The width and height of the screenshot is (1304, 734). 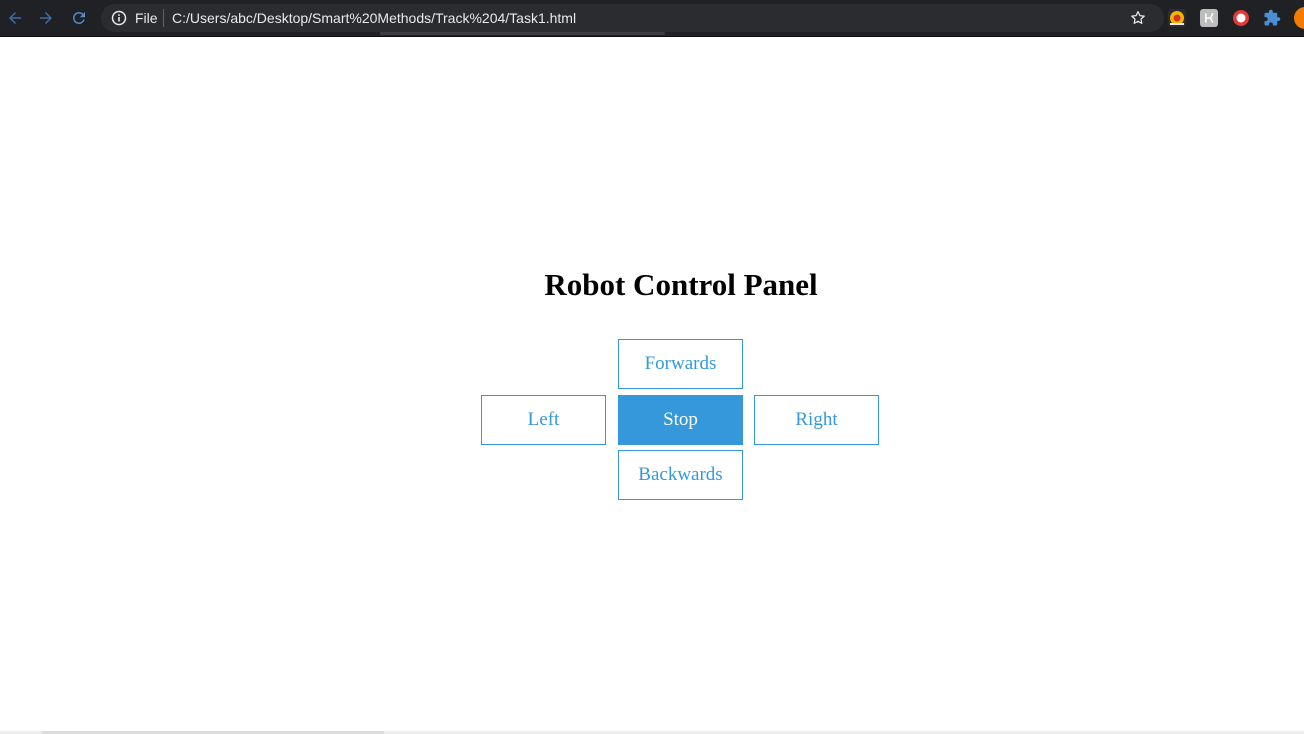 I want to click on info-icon, so click(x=119, y=18).